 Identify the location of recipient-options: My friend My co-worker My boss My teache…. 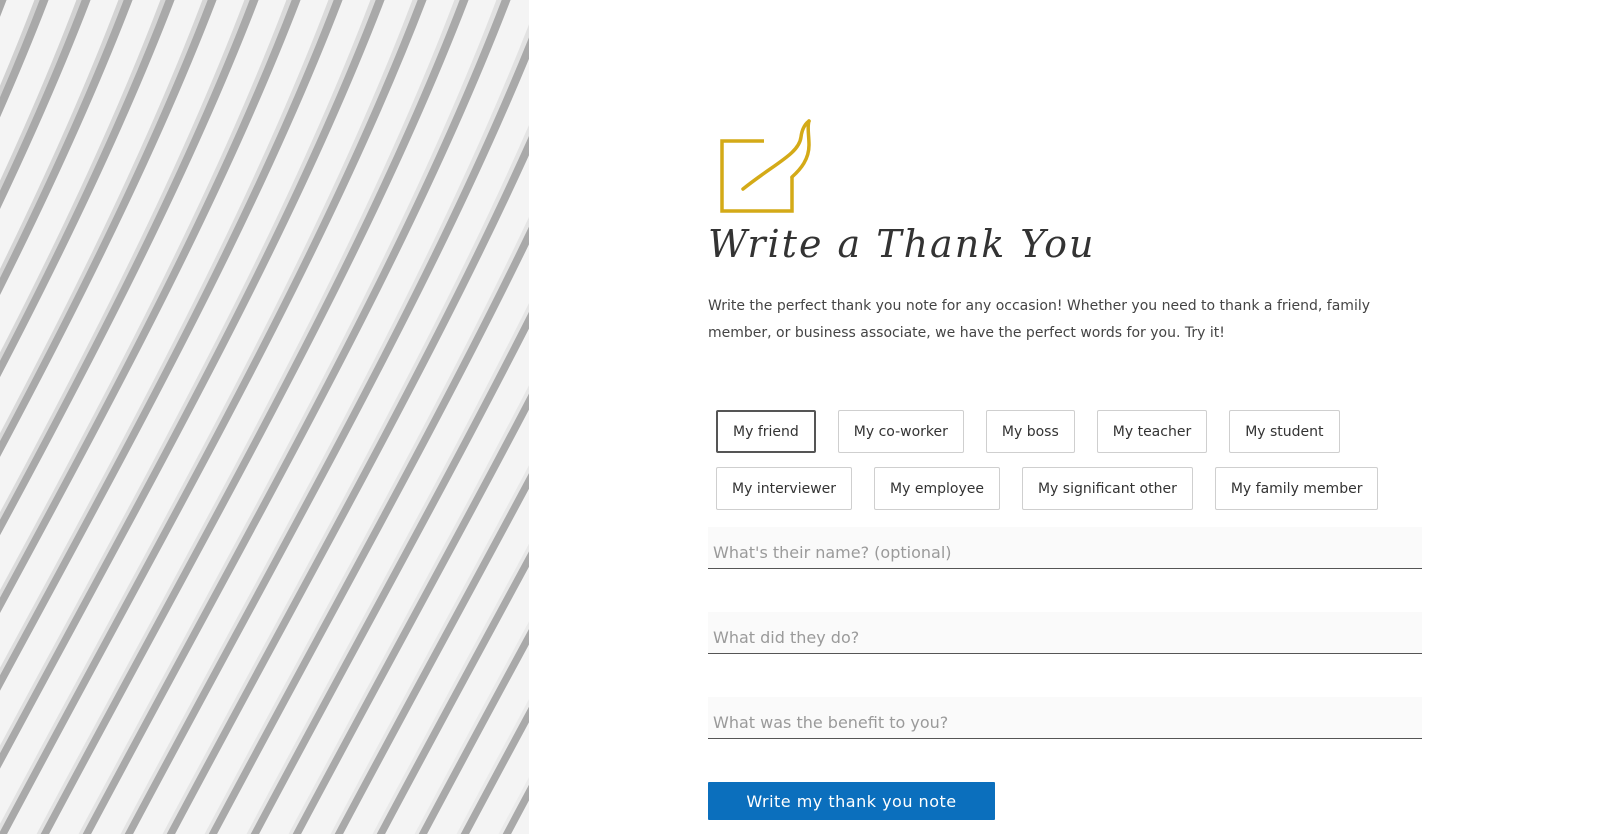
(1066, 467).